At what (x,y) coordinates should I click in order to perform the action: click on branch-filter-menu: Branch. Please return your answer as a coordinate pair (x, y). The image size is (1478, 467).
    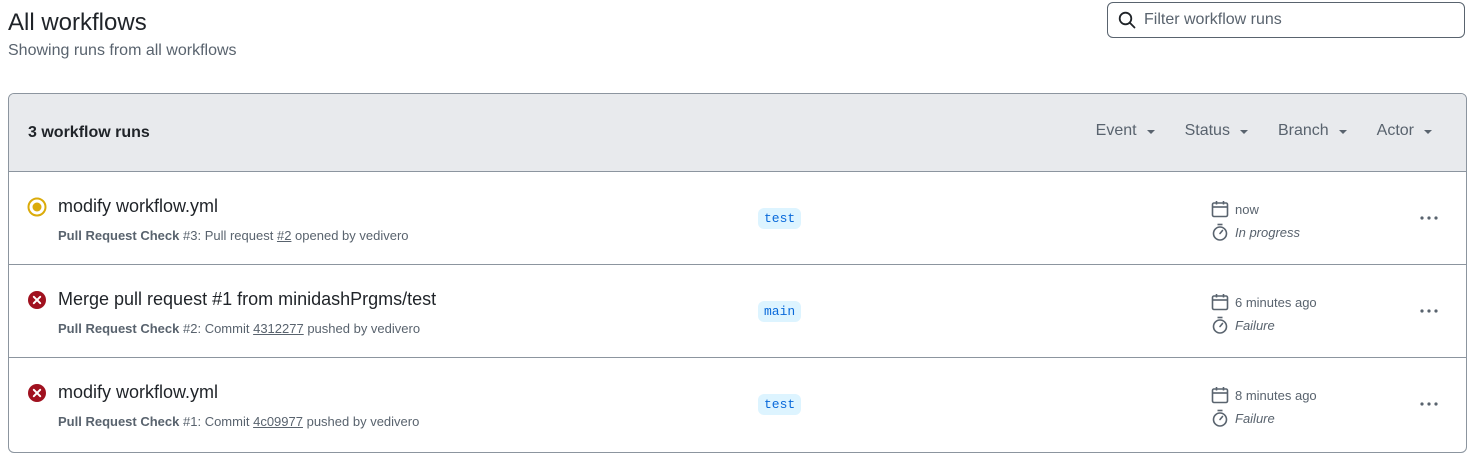
    Looking at the image, I should click on (1312, 131).